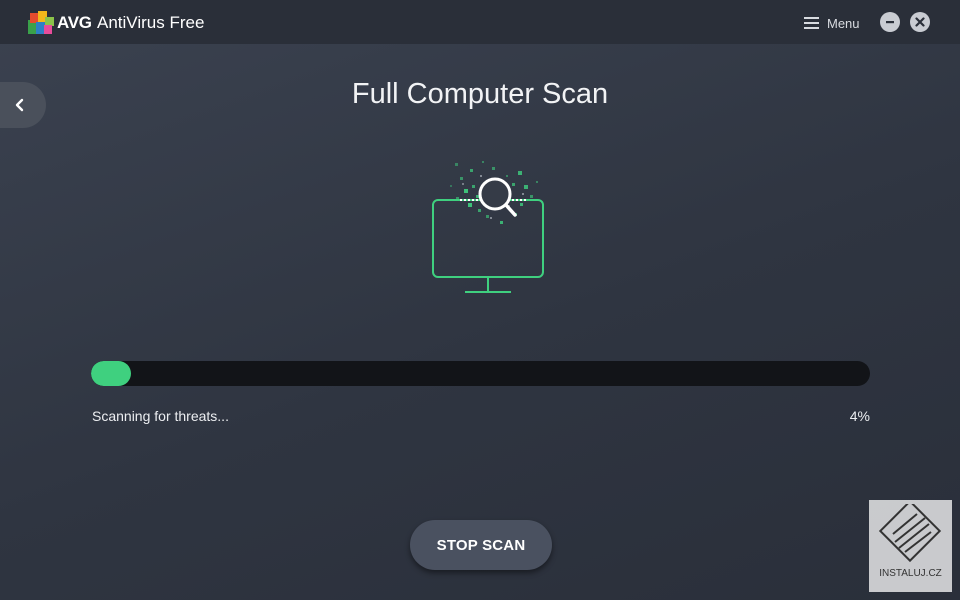 The width and height of the screenshot is (960, 600). What do you see at coordinates (843, 23) in the screenshot?
I see `menu-label: Menu` at bounding box center [843, 23].